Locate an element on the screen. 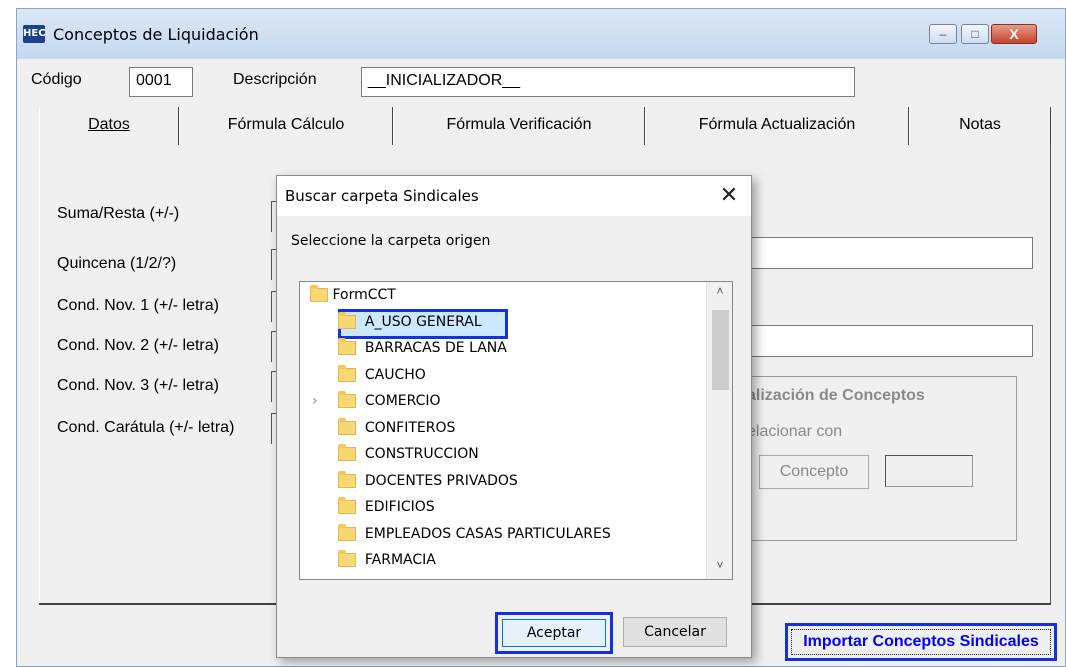  tree-item-label: EDIFICIOS is located at coordinates (399, 507).